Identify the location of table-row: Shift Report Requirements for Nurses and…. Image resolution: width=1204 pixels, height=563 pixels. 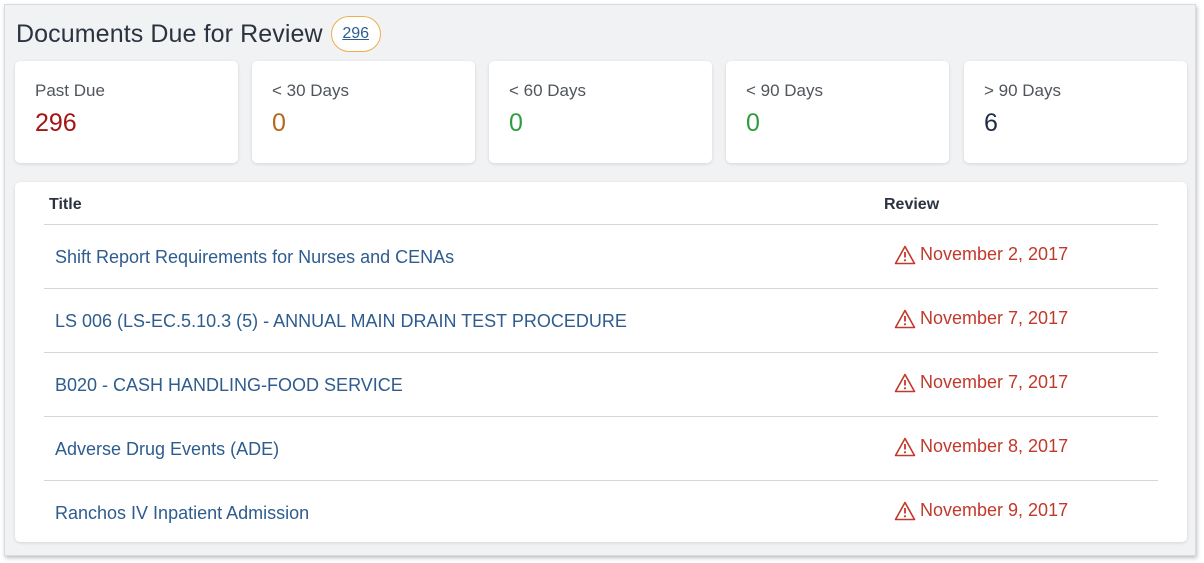
(601, 257).